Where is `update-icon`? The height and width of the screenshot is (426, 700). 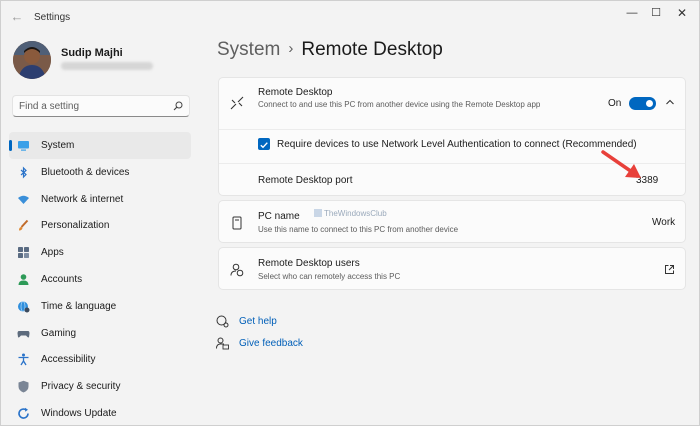 update-icon is located at coordinates (23, 413).